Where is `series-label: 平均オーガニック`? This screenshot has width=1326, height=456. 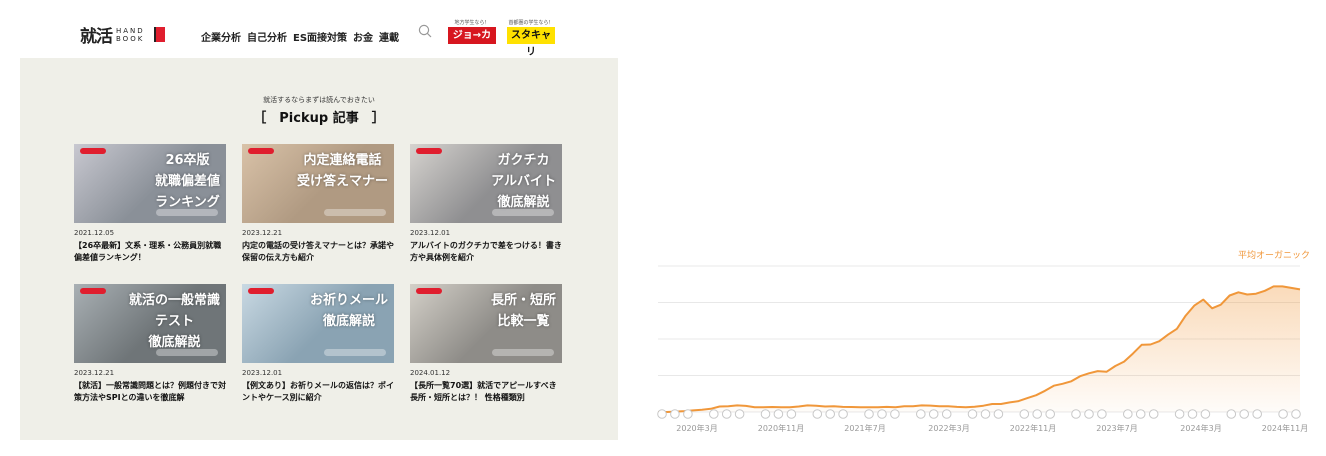
series-label: 平均オーガニック is located at coordinates (1273, 256).